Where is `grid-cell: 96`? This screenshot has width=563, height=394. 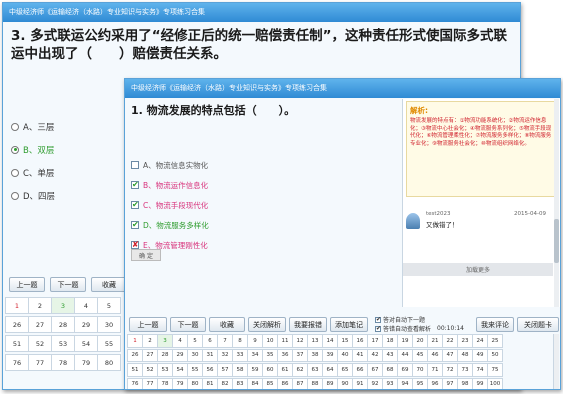
grid-cell: 96 is located at coordinates (435, 383).